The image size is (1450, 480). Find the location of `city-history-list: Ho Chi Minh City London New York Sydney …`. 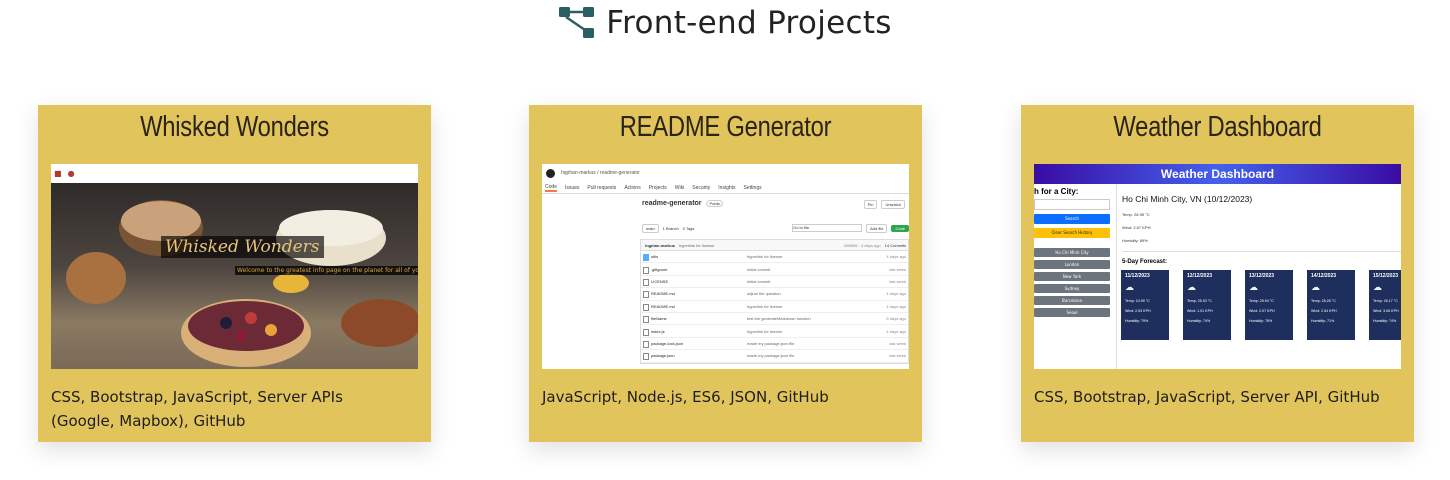

city-history-list: Ho Chi Minh City London New York Sydney … is located at coordinates (1075, 282).